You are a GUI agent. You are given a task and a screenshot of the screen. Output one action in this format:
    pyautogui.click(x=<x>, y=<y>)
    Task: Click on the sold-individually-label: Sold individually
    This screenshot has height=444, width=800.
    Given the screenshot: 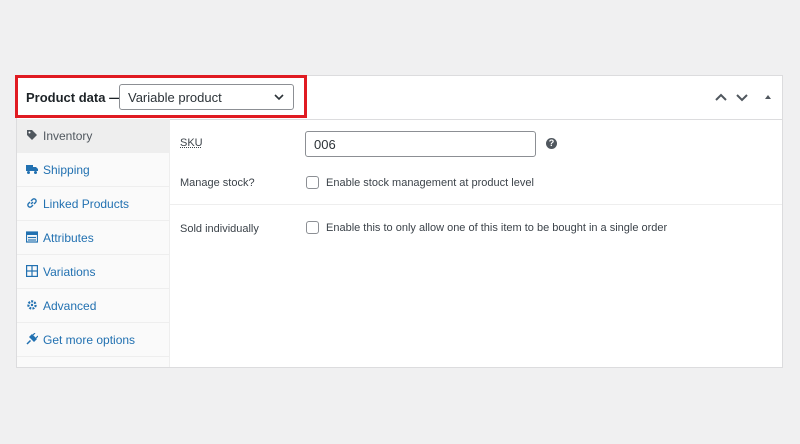 What is the action you would take?
    pyautogui.click(x=219, y=229)
    